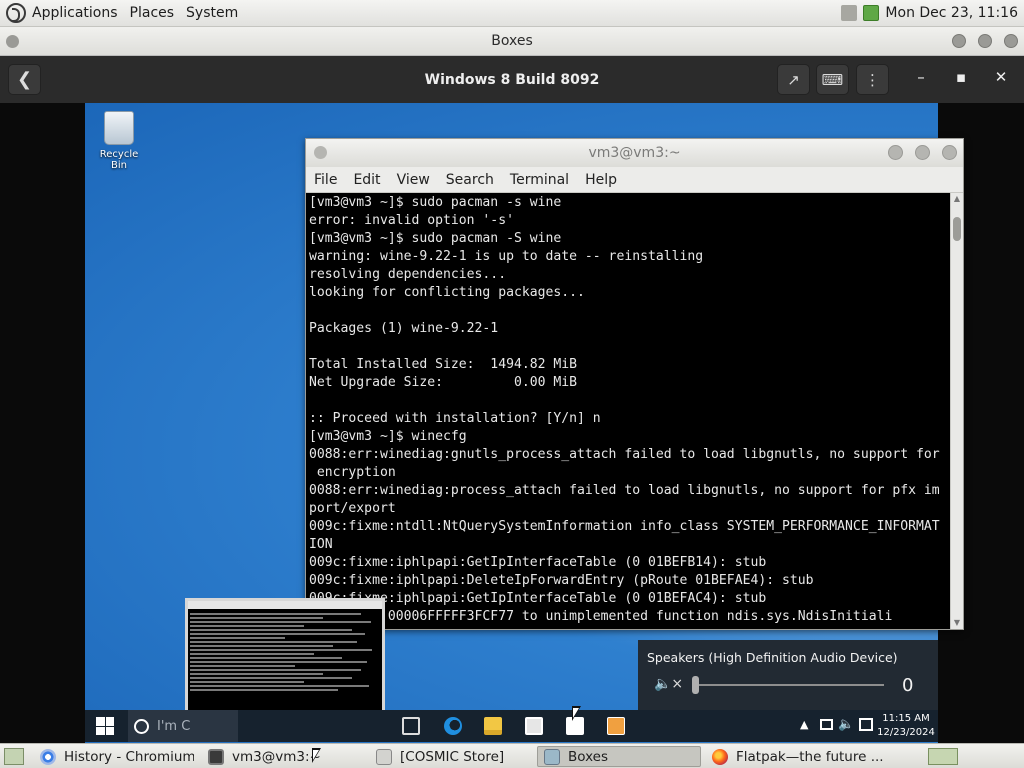 This screenshot has height=768, width=1024. Describe the element at coordinates (943, 756) in the screenshot. I see `workspace-switcher` at that location.